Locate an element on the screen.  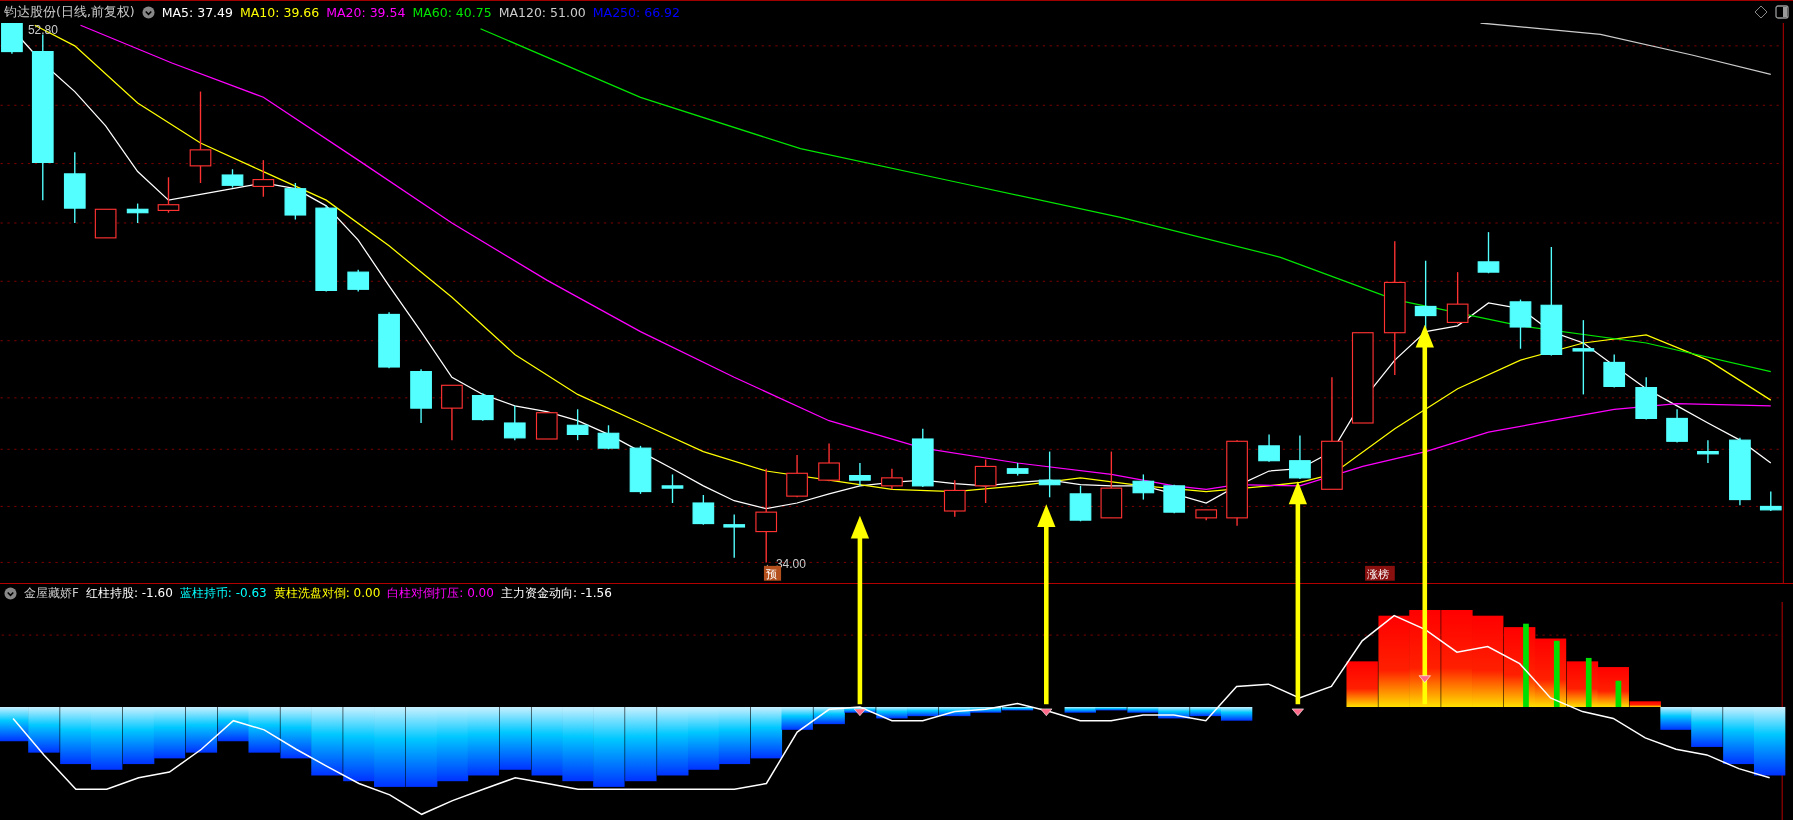
indicator-reading: 白柱对倒打压: 0.00 is located at coordinates (440, 593).